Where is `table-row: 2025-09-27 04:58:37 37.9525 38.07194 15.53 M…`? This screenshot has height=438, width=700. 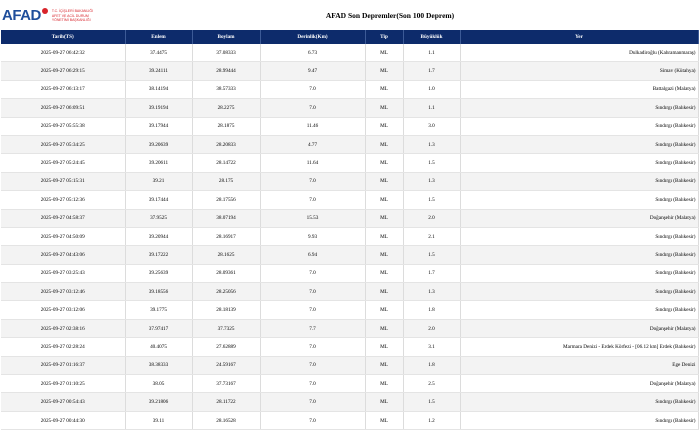
table-row: 2025-09-27 04:58:37 37.9525 38.07194 15.53 M… is located at coordinates (350, 218).